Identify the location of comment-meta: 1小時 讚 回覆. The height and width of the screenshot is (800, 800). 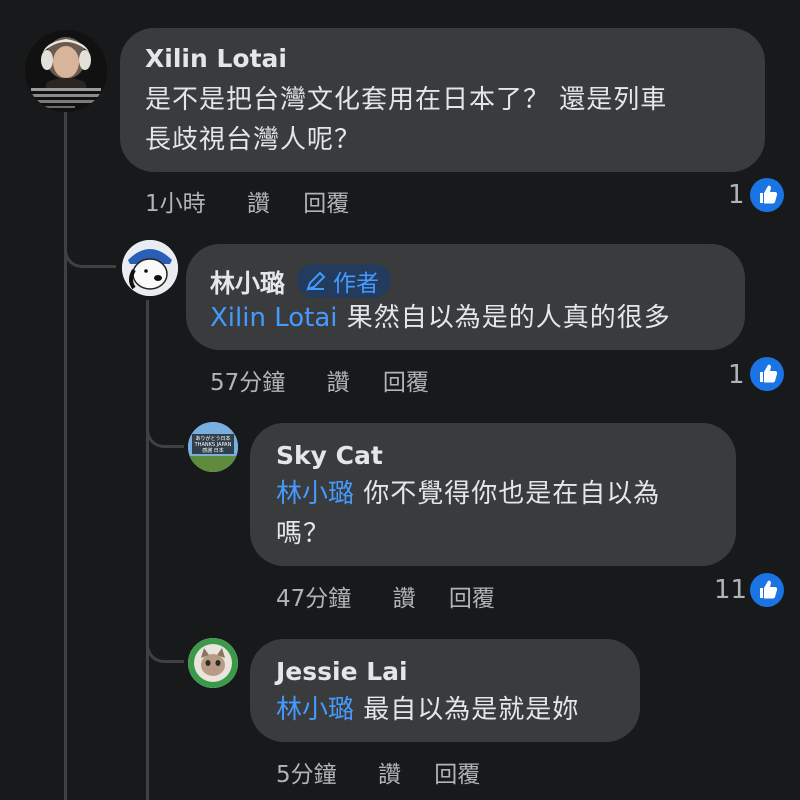
(247, 201).